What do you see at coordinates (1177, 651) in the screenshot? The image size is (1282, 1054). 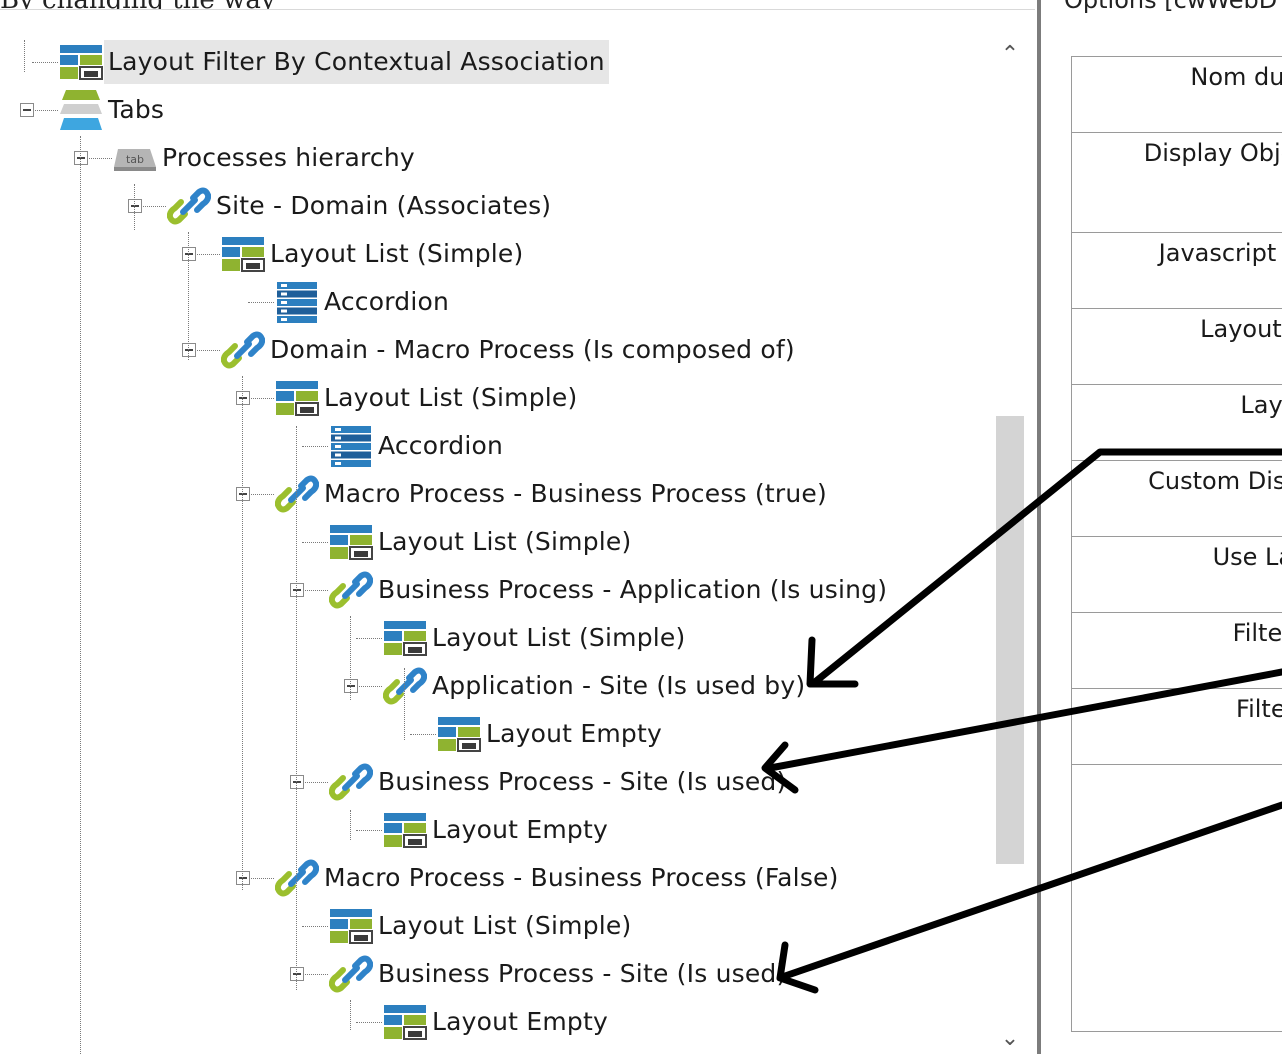 I see `property-row: Filter In` at bounding box center [1177, 651].